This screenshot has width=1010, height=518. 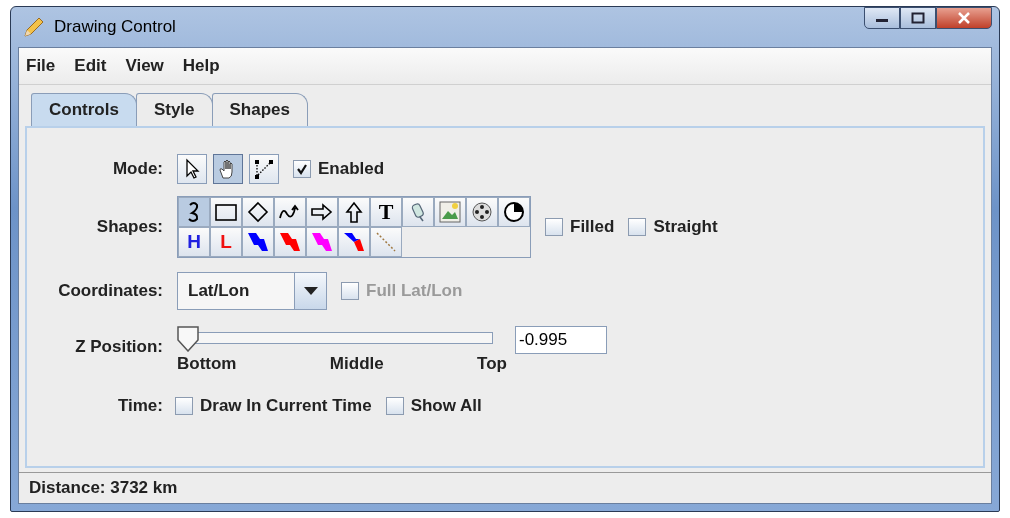 I want to click on field-label: Shapes:, so click(x=129, y=227).